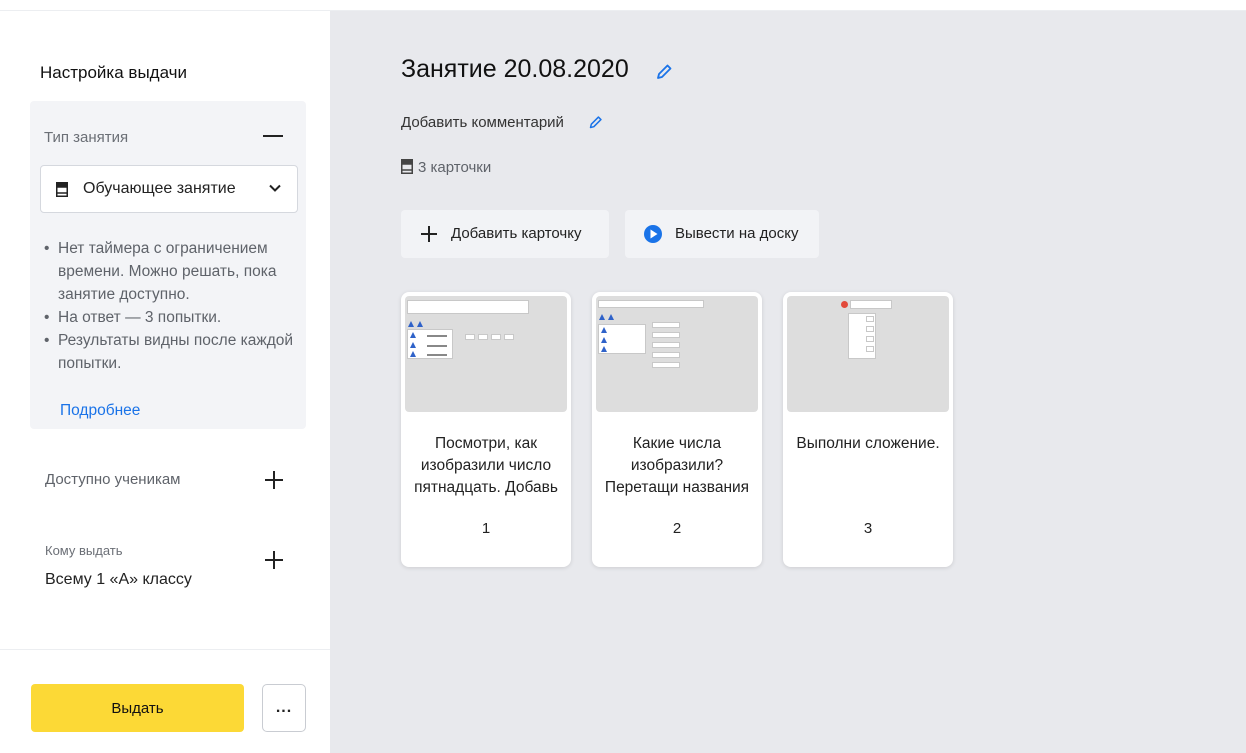 The height and width of the screenshot is (753, 1246). Describe the element at coordinates (100, 411) in the screenshot. I see `more-info-link: Подробнее` at that location.